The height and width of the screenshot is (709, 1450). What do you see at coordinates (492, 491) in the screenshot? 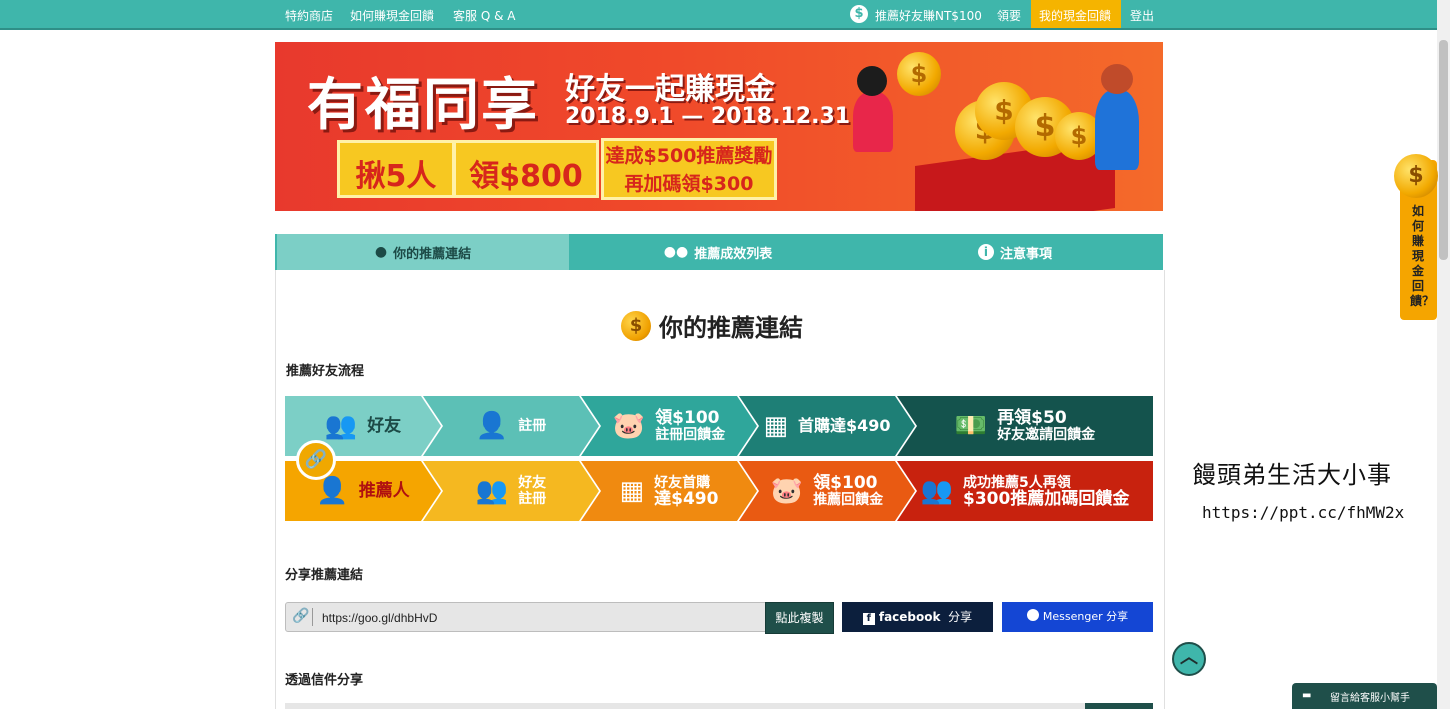
I see `user-add-icon: 👥` at bounding box center [492, 491].